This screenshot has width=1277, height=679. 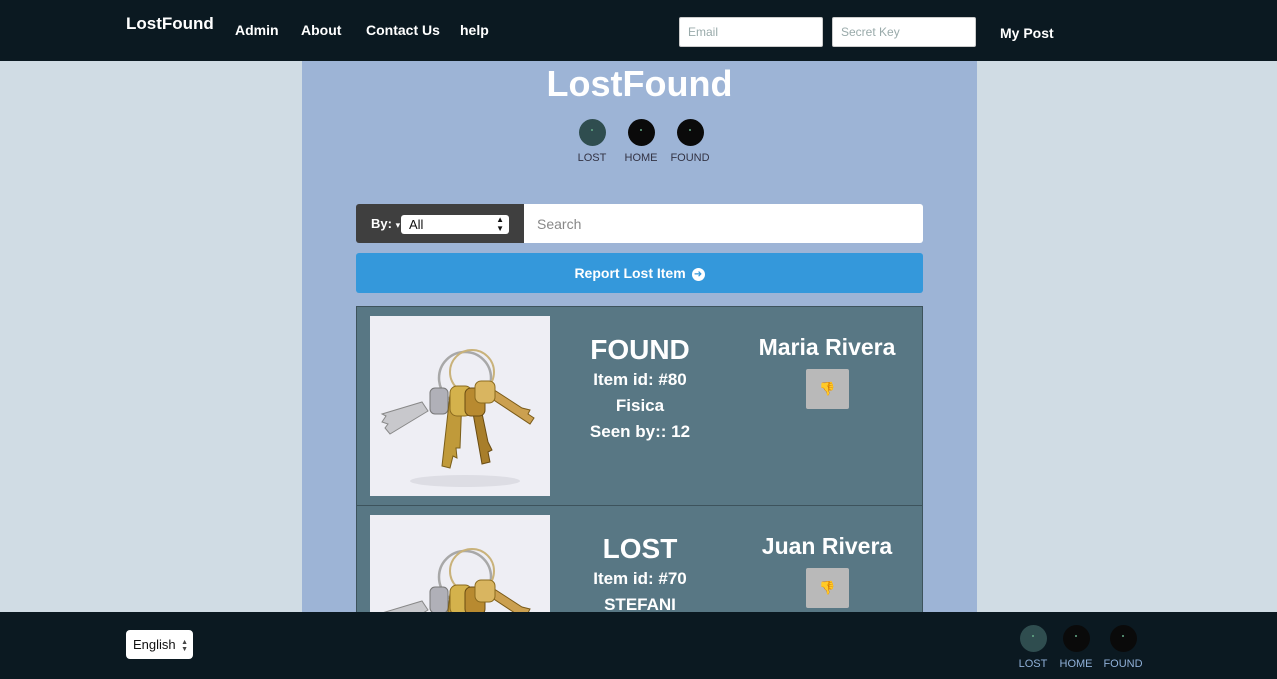 I want to click on nav-admin: Admin, so click(x=257, y=30).